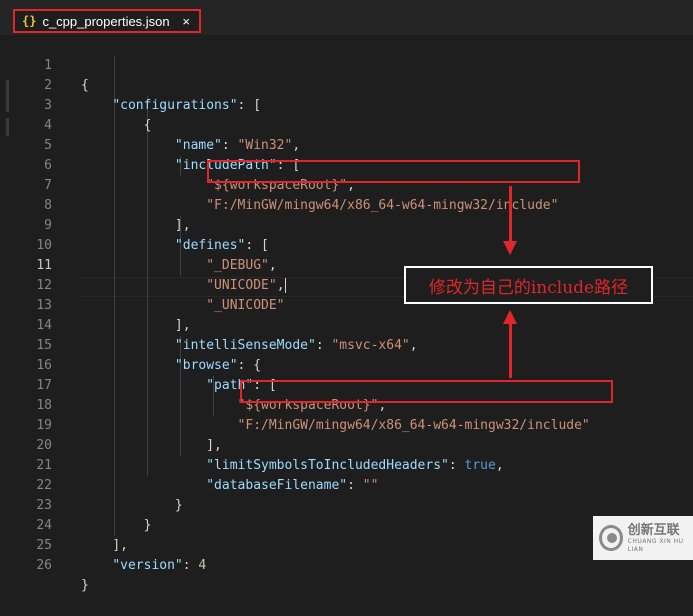 The width and height of the screenshot is (693, 616). Describe the element at coordinates (346, 64) in the screenshot. I see `code-line: 1 {` at that location.